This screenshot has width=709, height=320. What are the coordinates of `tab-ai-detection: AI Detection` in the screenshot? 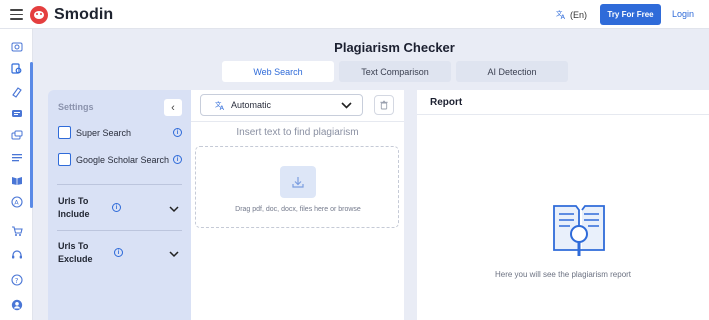 It's located at (512, 71).